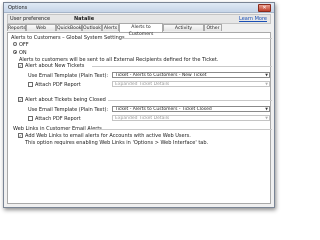 The height and width of the screenshot is (240, 320). Describe the element at coordinates (65, 100) in the screenshot. I see `closed-tickets-label: Alert about Tickets being Closed` at that location.